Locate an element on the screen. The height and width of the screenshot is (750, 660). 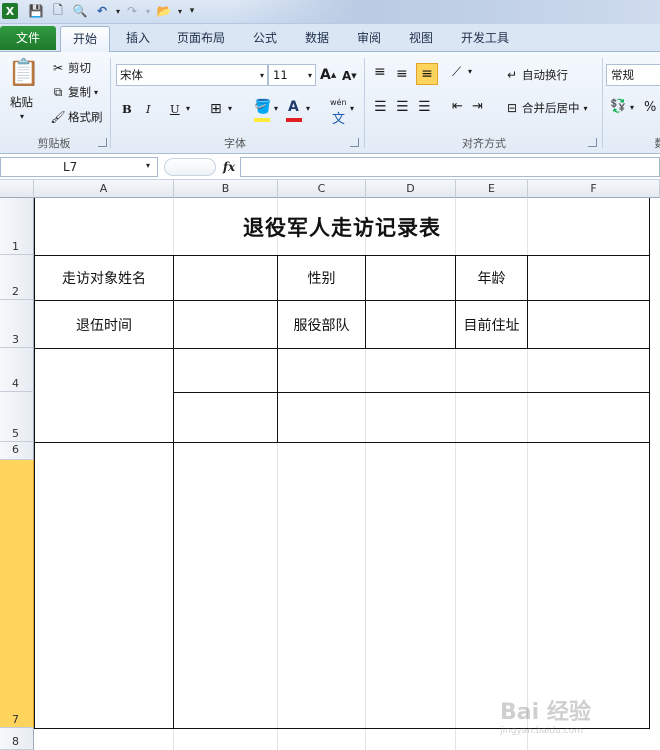
row-number: 3 is located at coordinates (15, 339).